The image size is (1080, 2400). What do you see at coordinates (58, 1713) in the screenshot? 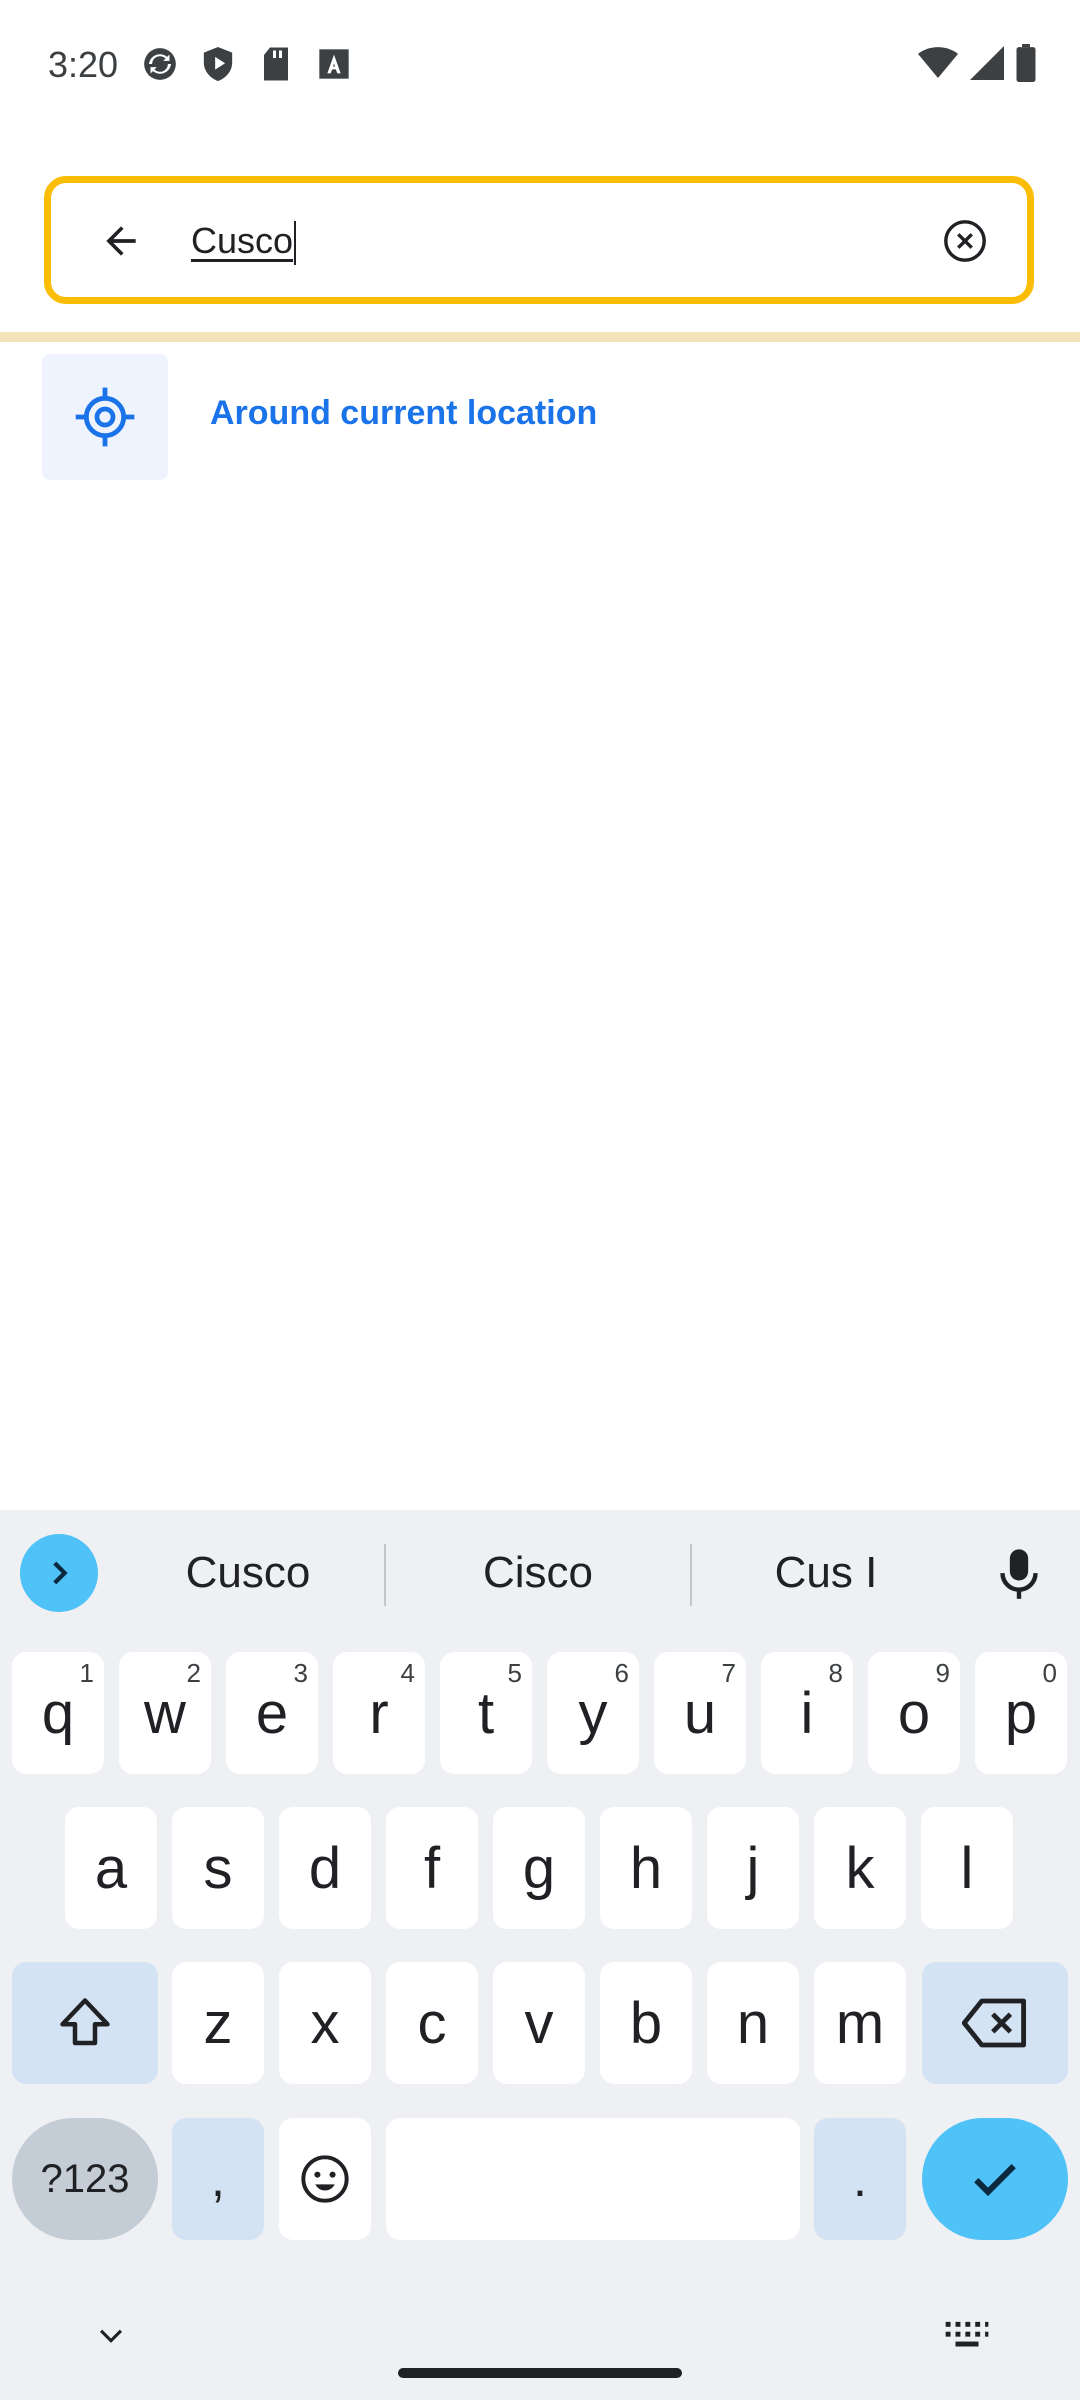
I see `key-q: q1` at bounding box center [58, 1713].